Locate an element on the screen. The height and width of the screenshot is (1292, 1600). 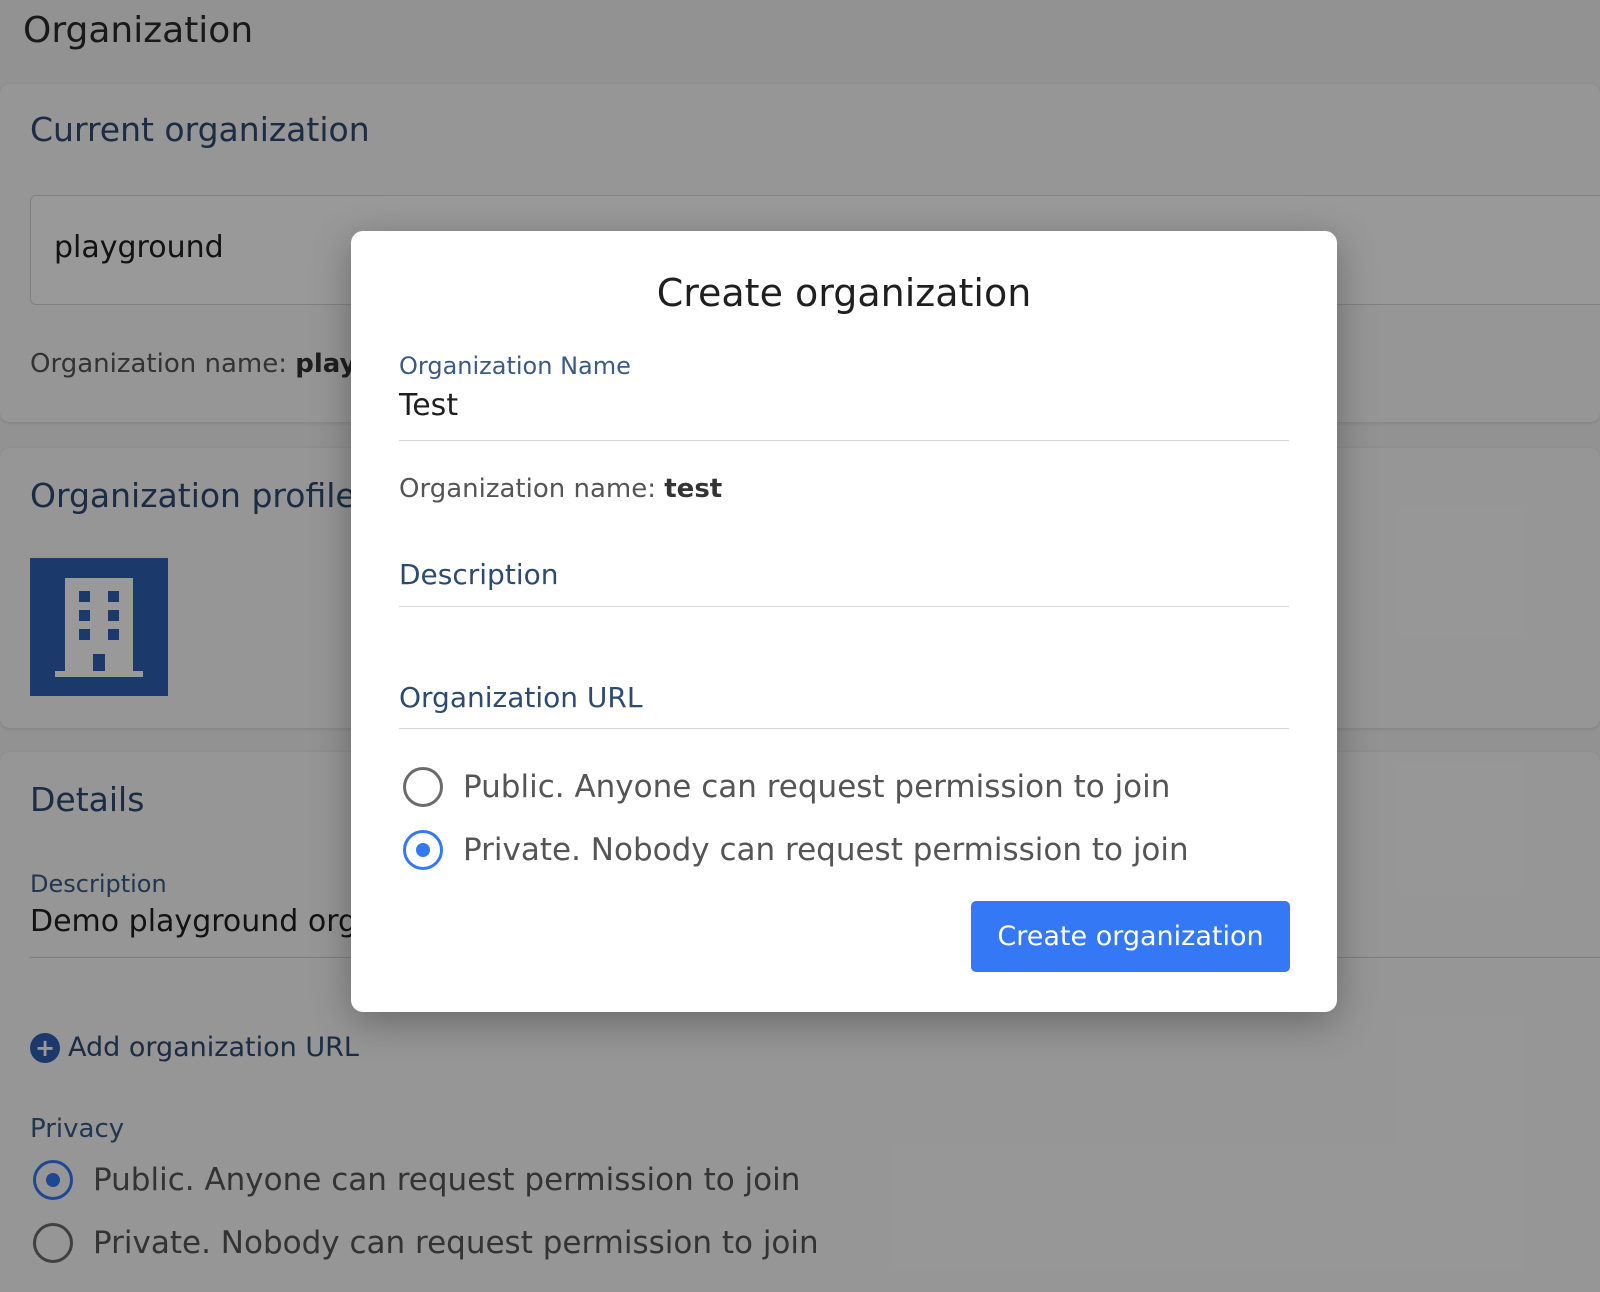
organization-url-underline is located at coordinates (844, 728).